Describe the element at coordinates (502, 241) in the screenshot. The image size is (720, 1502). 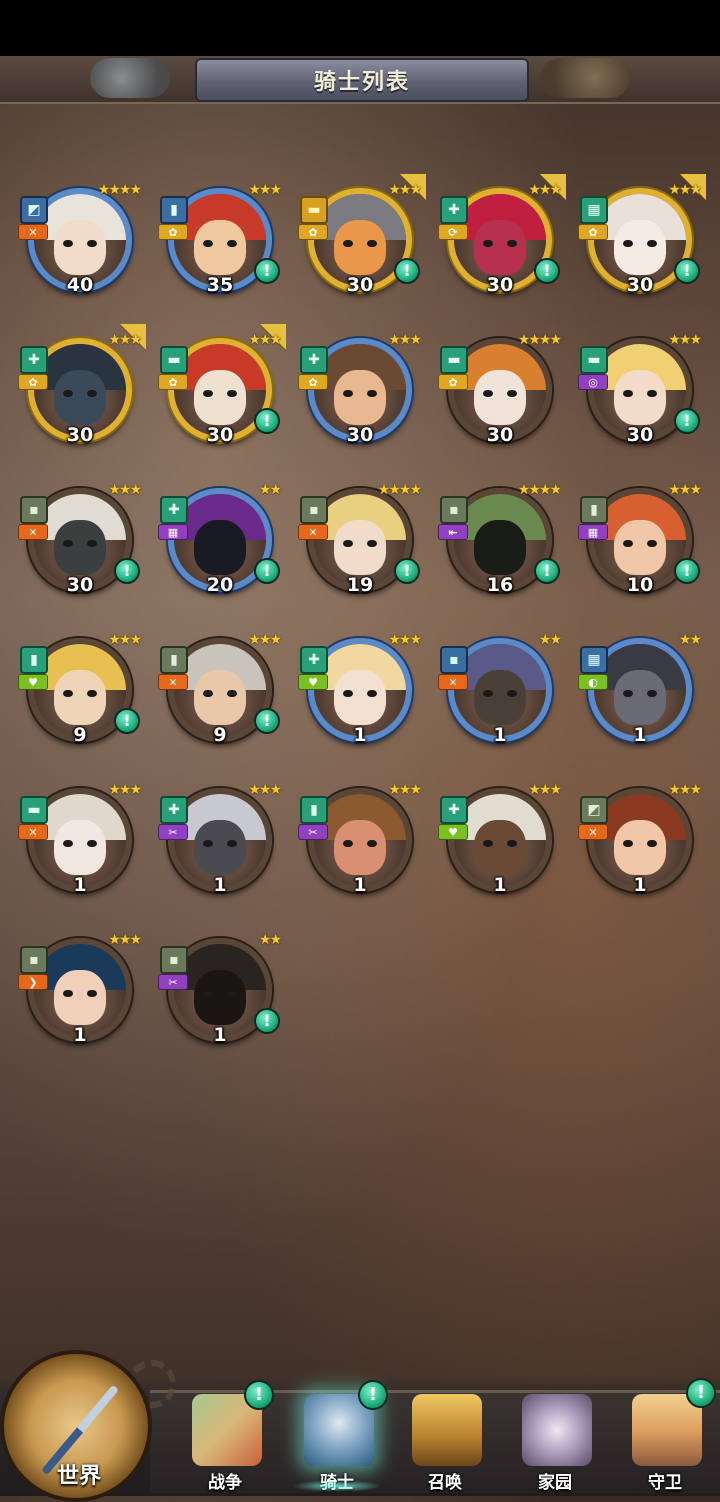
I see `hero-card: ★★★ ✚ ⟳ 30!` at that location.